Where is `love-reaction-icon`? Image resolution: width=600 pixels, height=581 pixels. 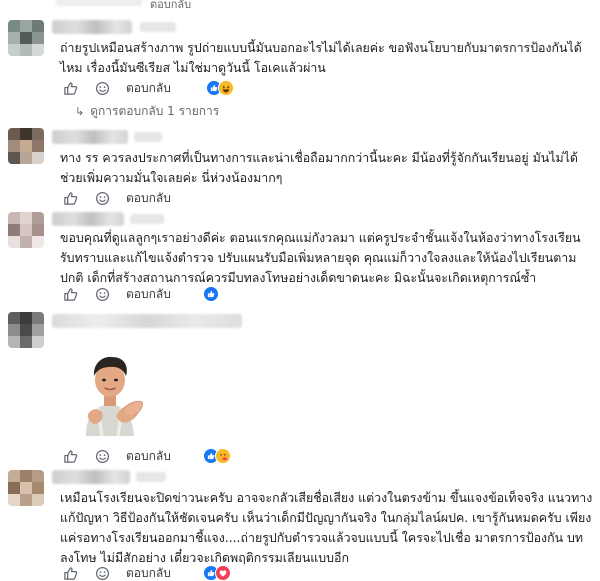 love-reaction-icon is located at coordinates (223, 573).